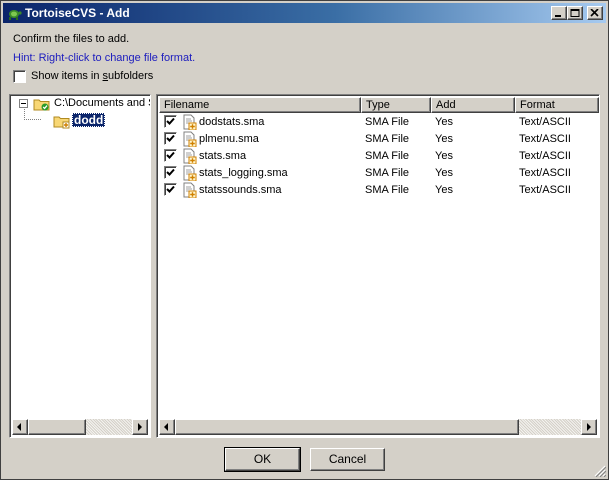 The height and width of the screenshot is (480, 609). I want to click on table-row: statssounds.sma SMA File Yes Text/ASCII, so click(379, 190).